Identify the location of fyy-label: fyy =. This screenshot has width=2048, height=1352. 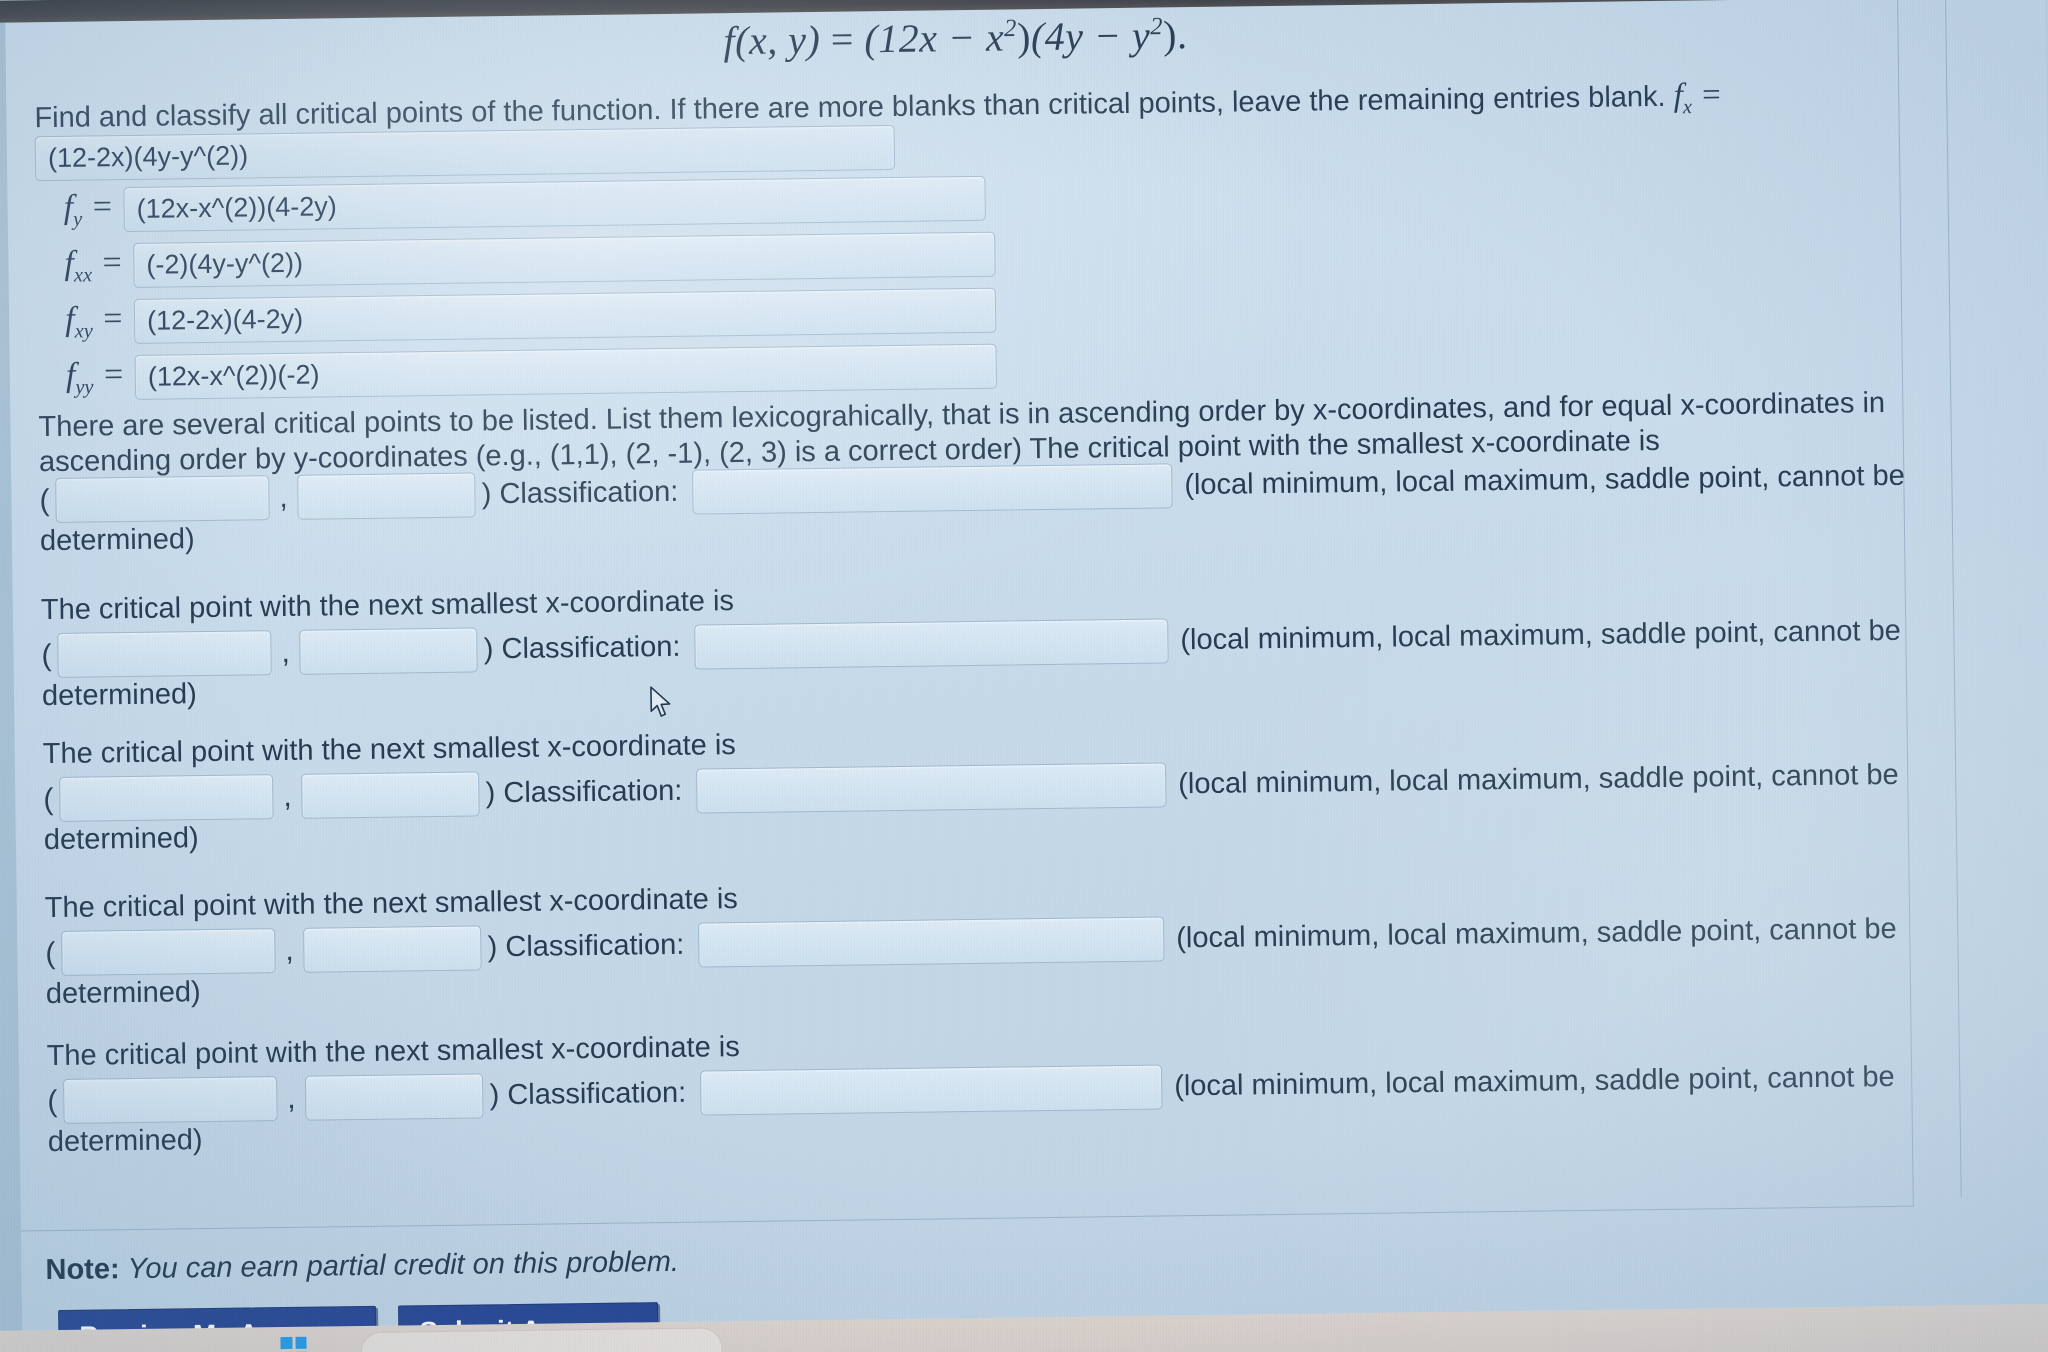
(95, 377).